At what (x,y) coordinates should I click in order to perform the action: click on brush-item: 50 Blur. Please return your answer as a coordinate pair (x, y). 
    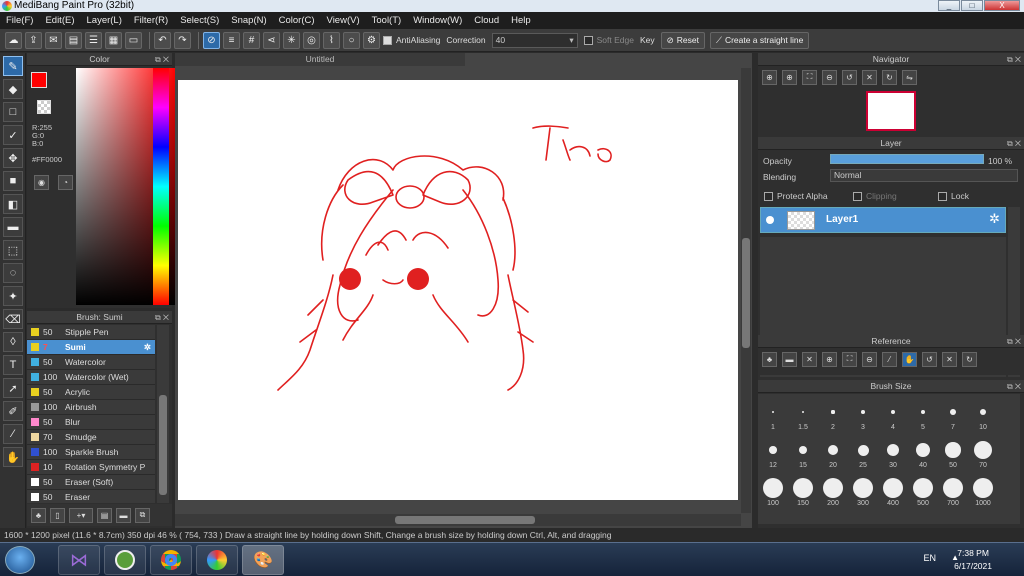
    Looking at the image, I should click on (91, 422).